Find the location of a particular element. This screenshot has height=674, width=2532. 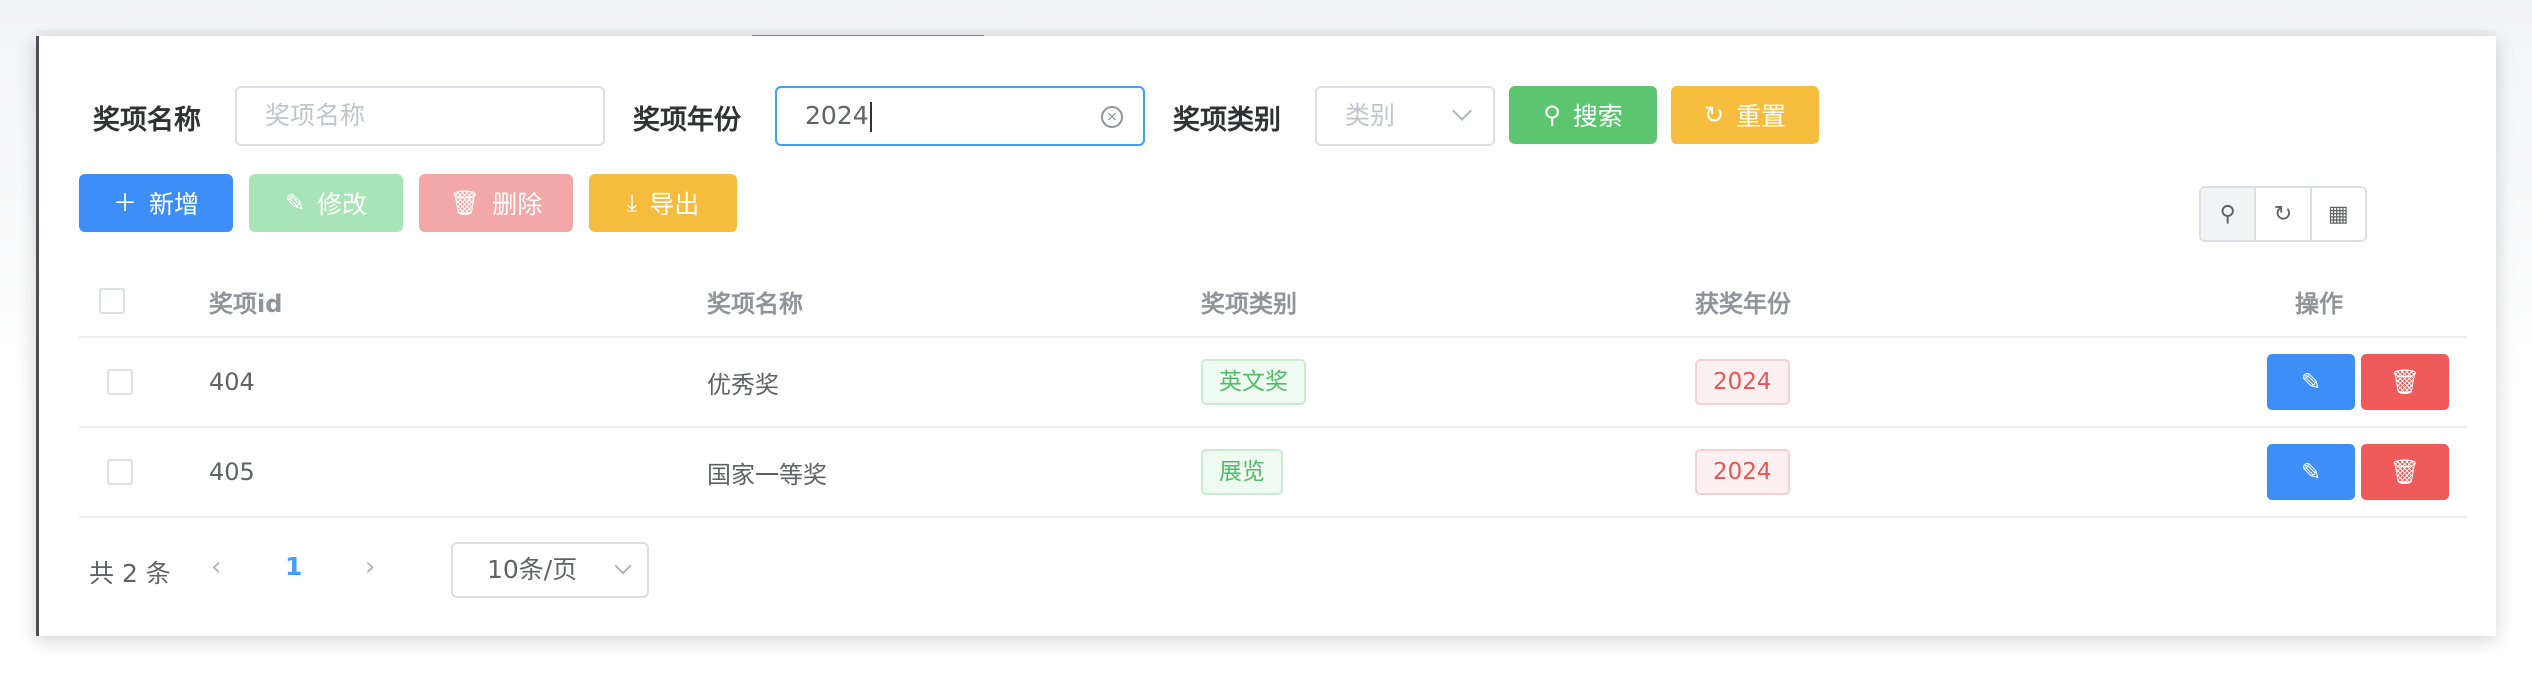

select-all-cell is located at coordinates (112, 301).